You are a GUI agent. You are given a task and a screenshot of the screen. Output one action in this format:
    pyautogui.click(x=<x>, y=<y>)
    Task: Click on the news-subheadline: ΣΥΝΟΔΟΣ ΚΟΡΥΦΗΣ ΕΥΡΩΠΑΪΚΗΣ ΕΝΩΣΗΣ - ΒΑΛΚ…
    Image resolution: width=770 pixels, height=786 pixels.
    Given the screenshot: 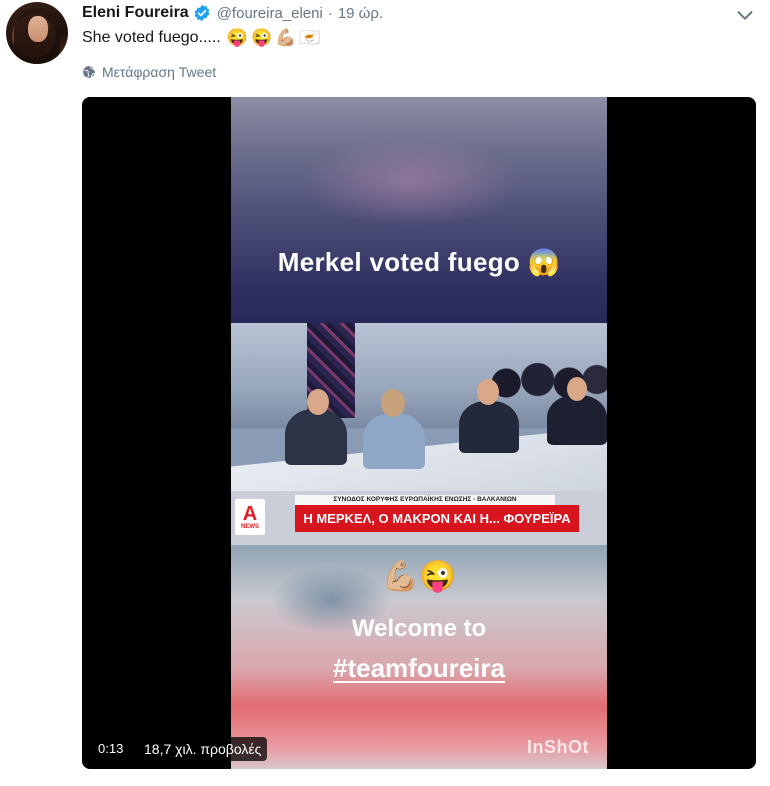 What is the action you would take?
    pyautogui.click(x=425, y=500)
    